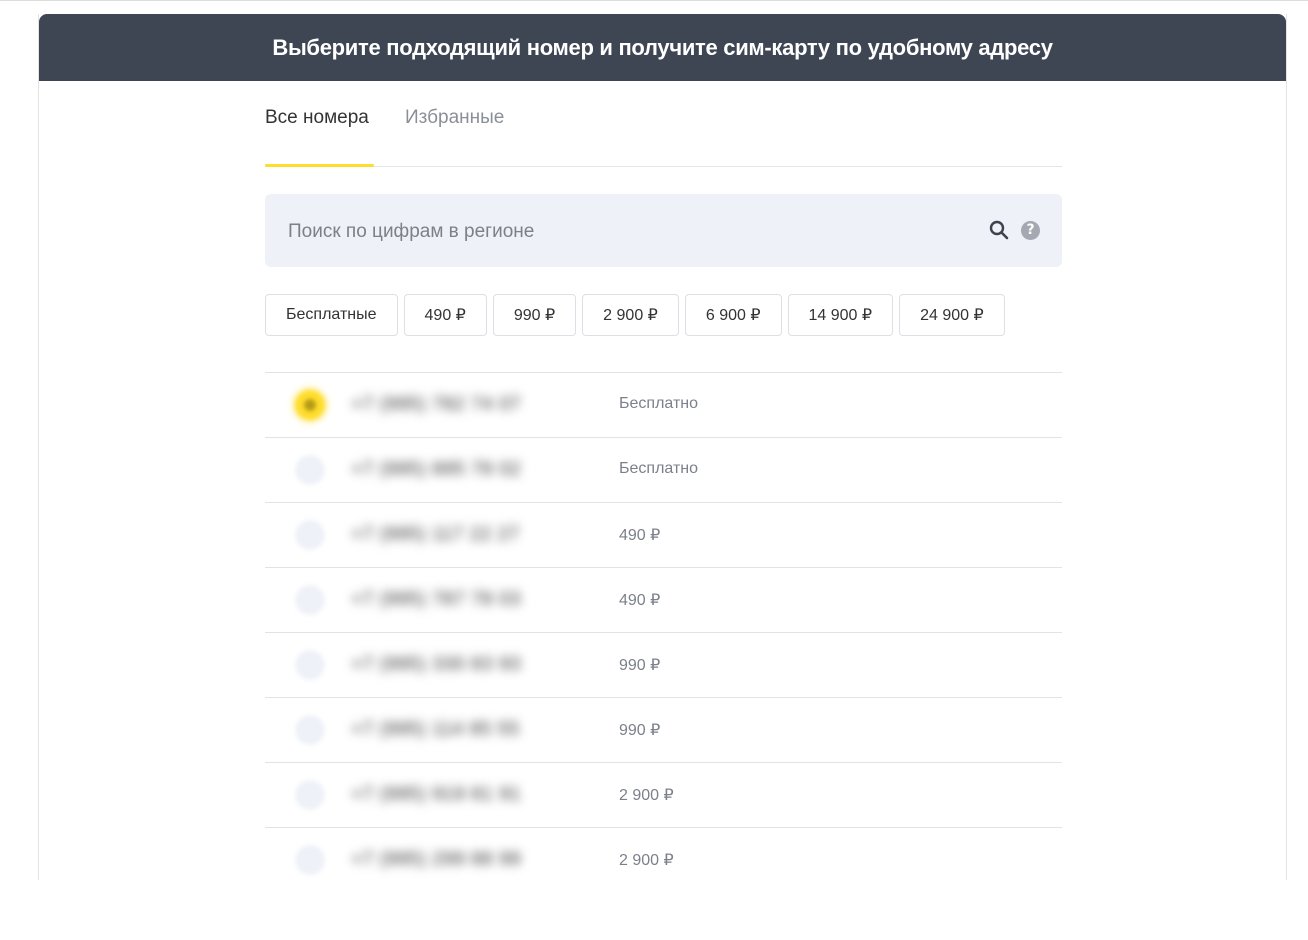 The height and width of the screenshot is (940, 1308). I want to click on filter-2900: 2 900 ₽, so click(630, 315).